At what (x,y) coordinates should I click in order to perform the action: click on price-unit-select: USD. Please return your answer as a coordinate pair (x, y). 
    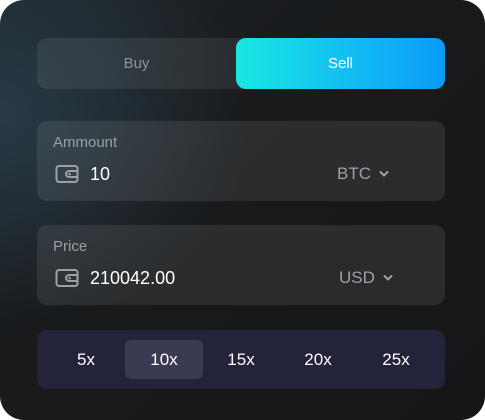
    Looking at the image, I should click on (366, 278).